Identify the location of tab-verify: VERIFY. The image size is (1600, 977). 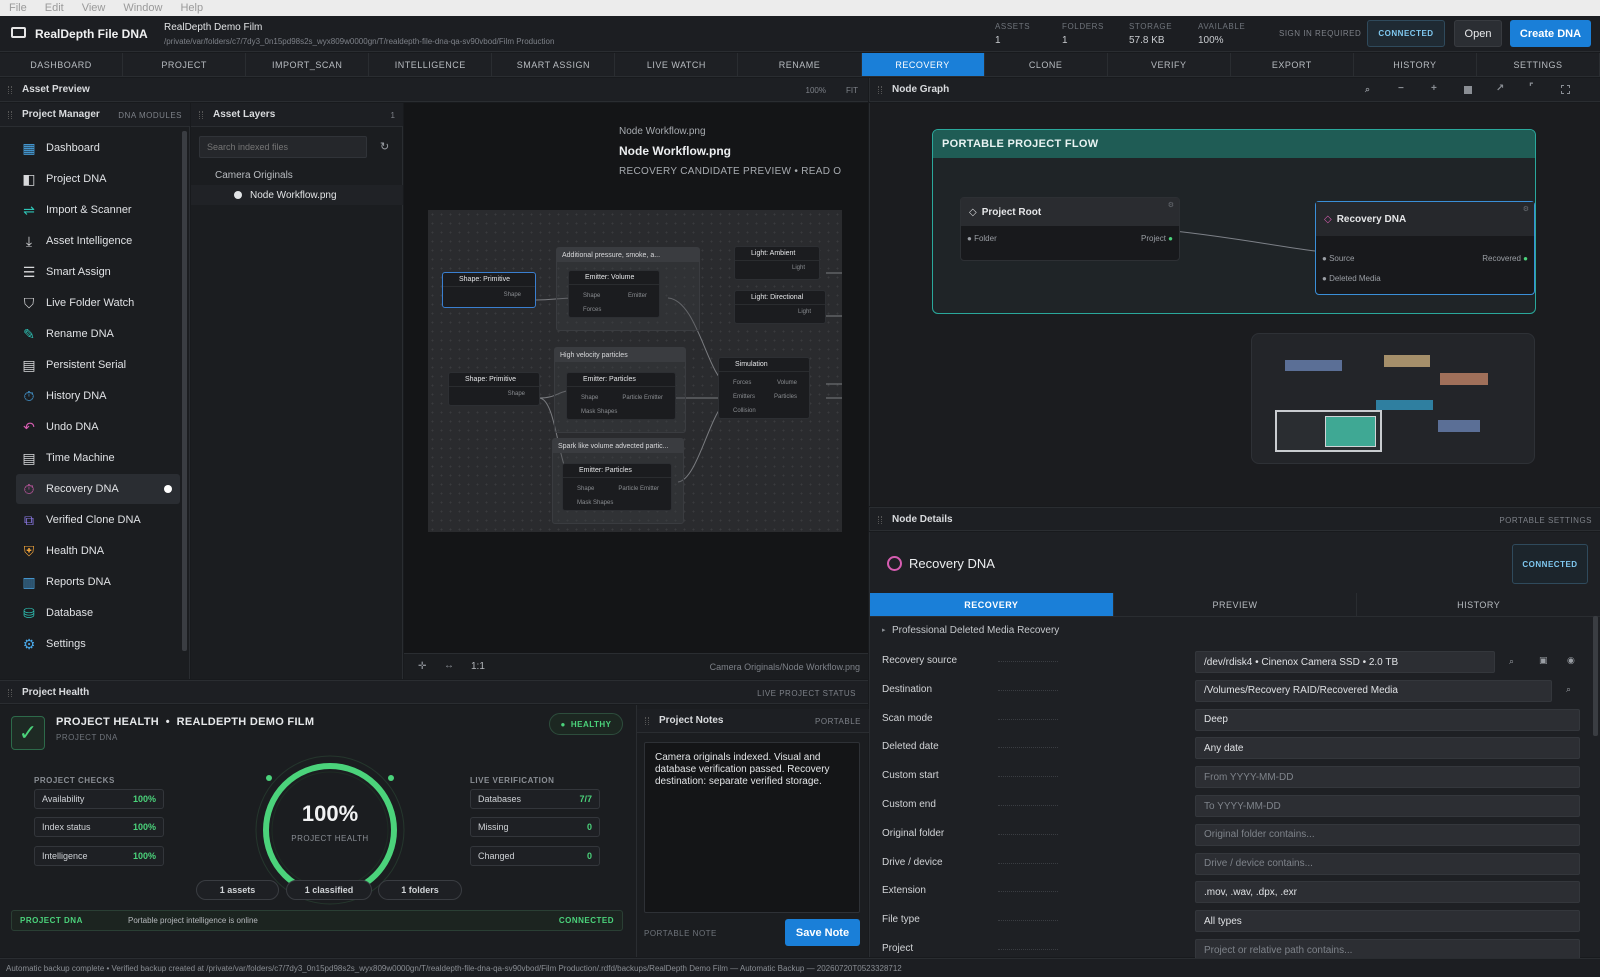
(1169, 64).